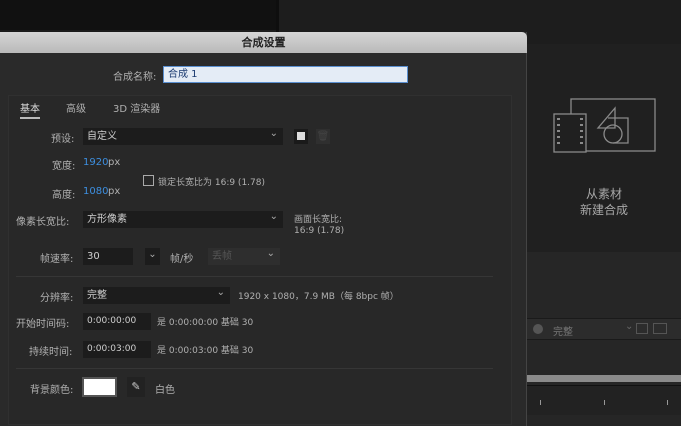  Describe the element at coordinates (323, 136) in the screenshot. I see `delete-preset-icon: 🗑` at that location.